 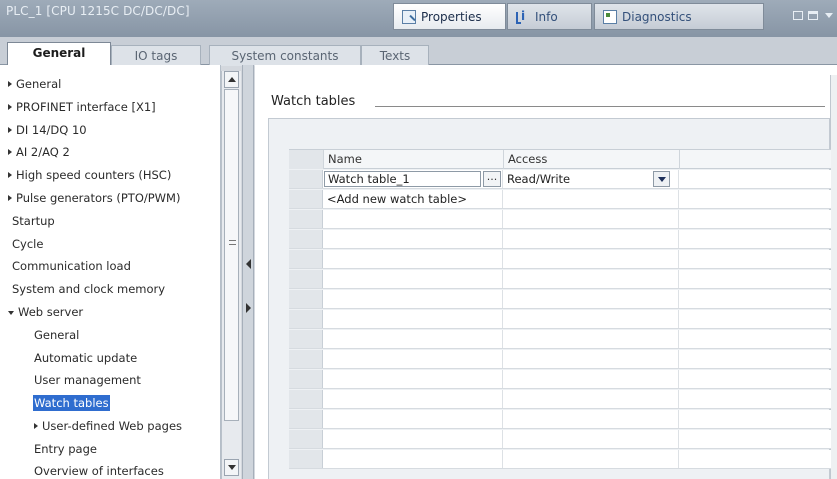 What do you see at coordinates (231, 79) in the screenshot?
I see `scroll-up-button` at bounding box center [231, 79].